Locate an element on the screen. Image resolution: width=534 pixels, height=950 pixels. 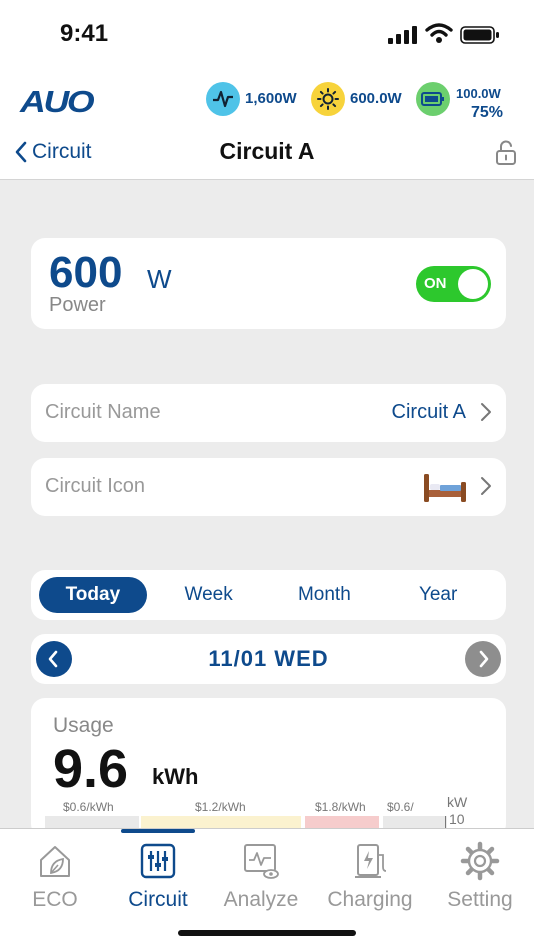
tab-week: Week is located at coordinates (209, 595).